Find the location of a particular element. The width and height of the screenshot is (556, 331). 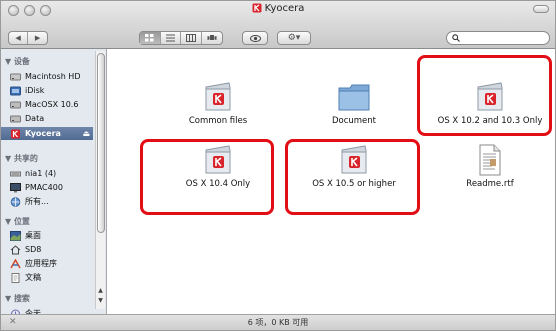

sidebar-item-label: Kyocera is located at coordinates (43, 133).